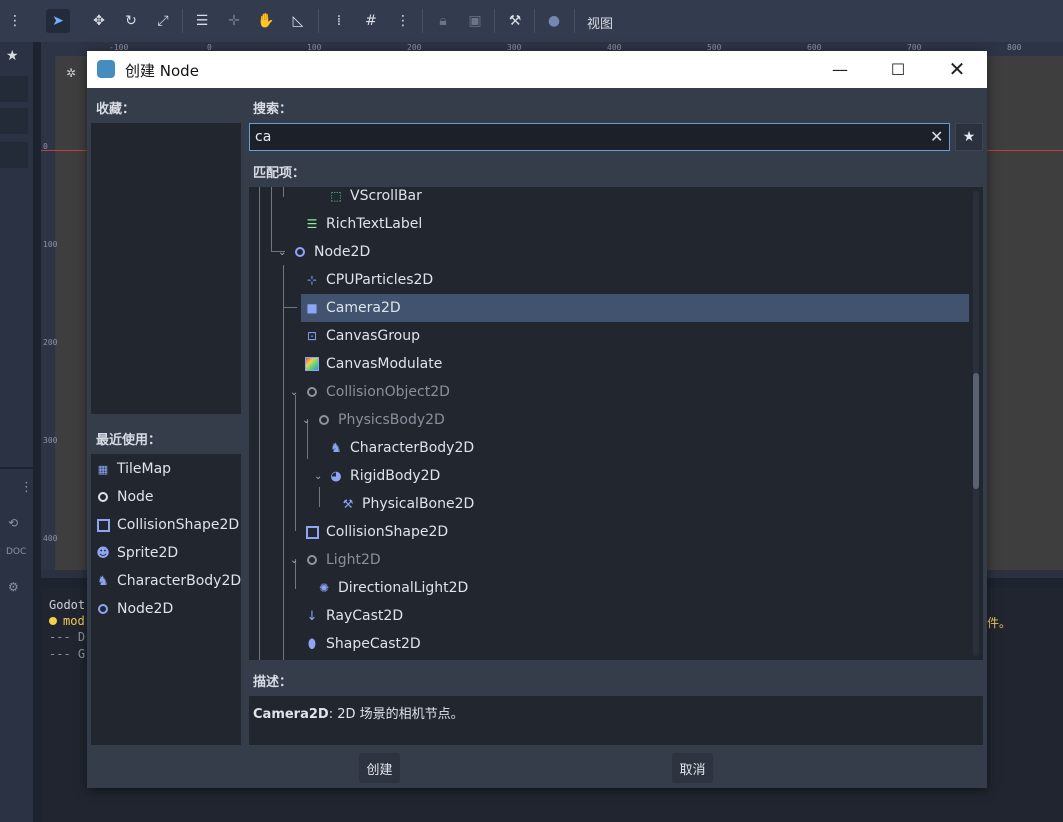  I want to click on tree-item-label: CPUParticles2D, so click(380, 280).